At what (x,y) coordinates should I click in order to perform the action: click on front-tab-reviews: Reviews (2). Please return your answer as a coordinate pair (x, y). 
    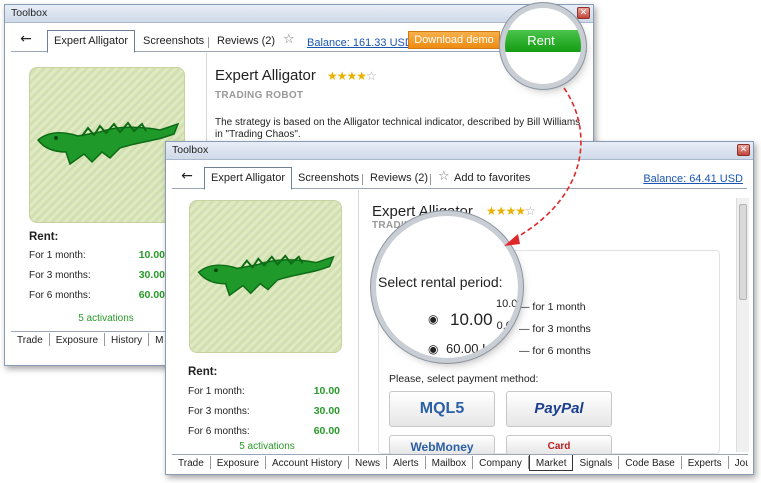
    Looking at the image, I should click on (399, 179).